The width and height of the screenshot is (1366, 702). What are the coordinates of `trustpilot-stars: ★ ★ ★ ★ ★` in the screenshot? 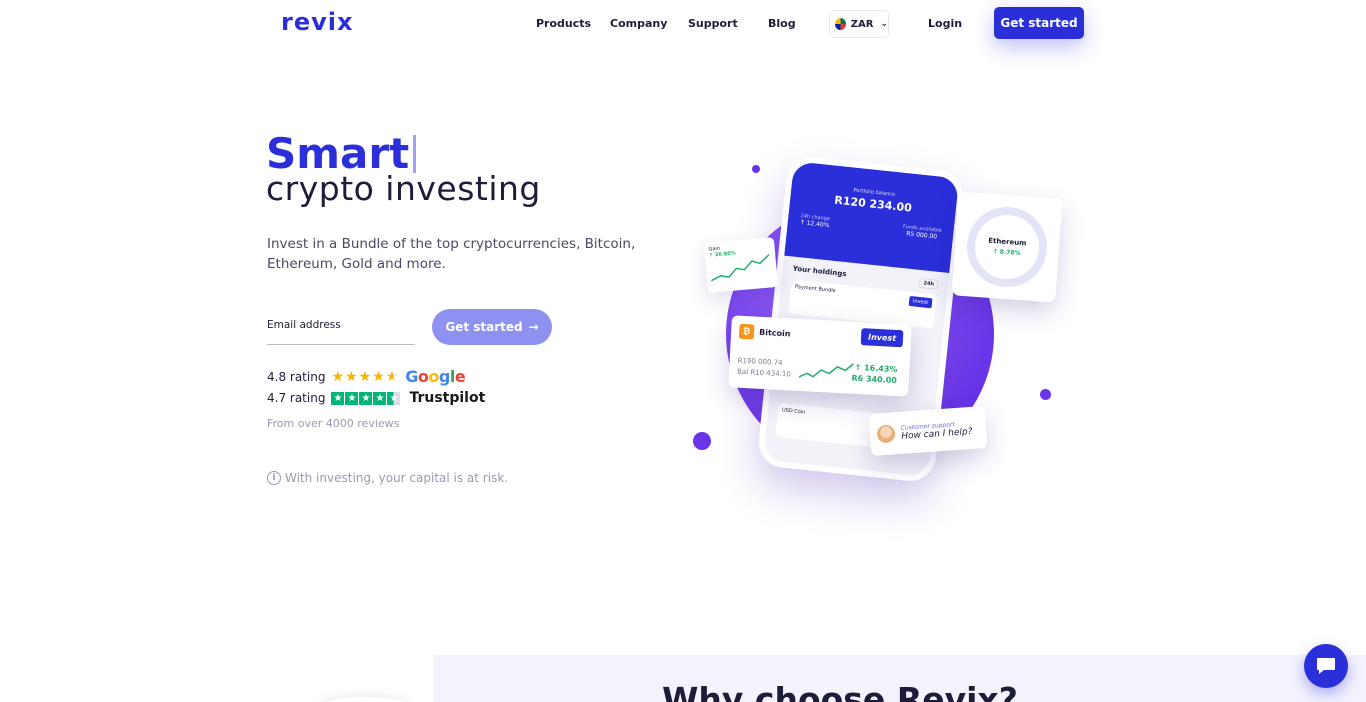 It's located at (366, 398).